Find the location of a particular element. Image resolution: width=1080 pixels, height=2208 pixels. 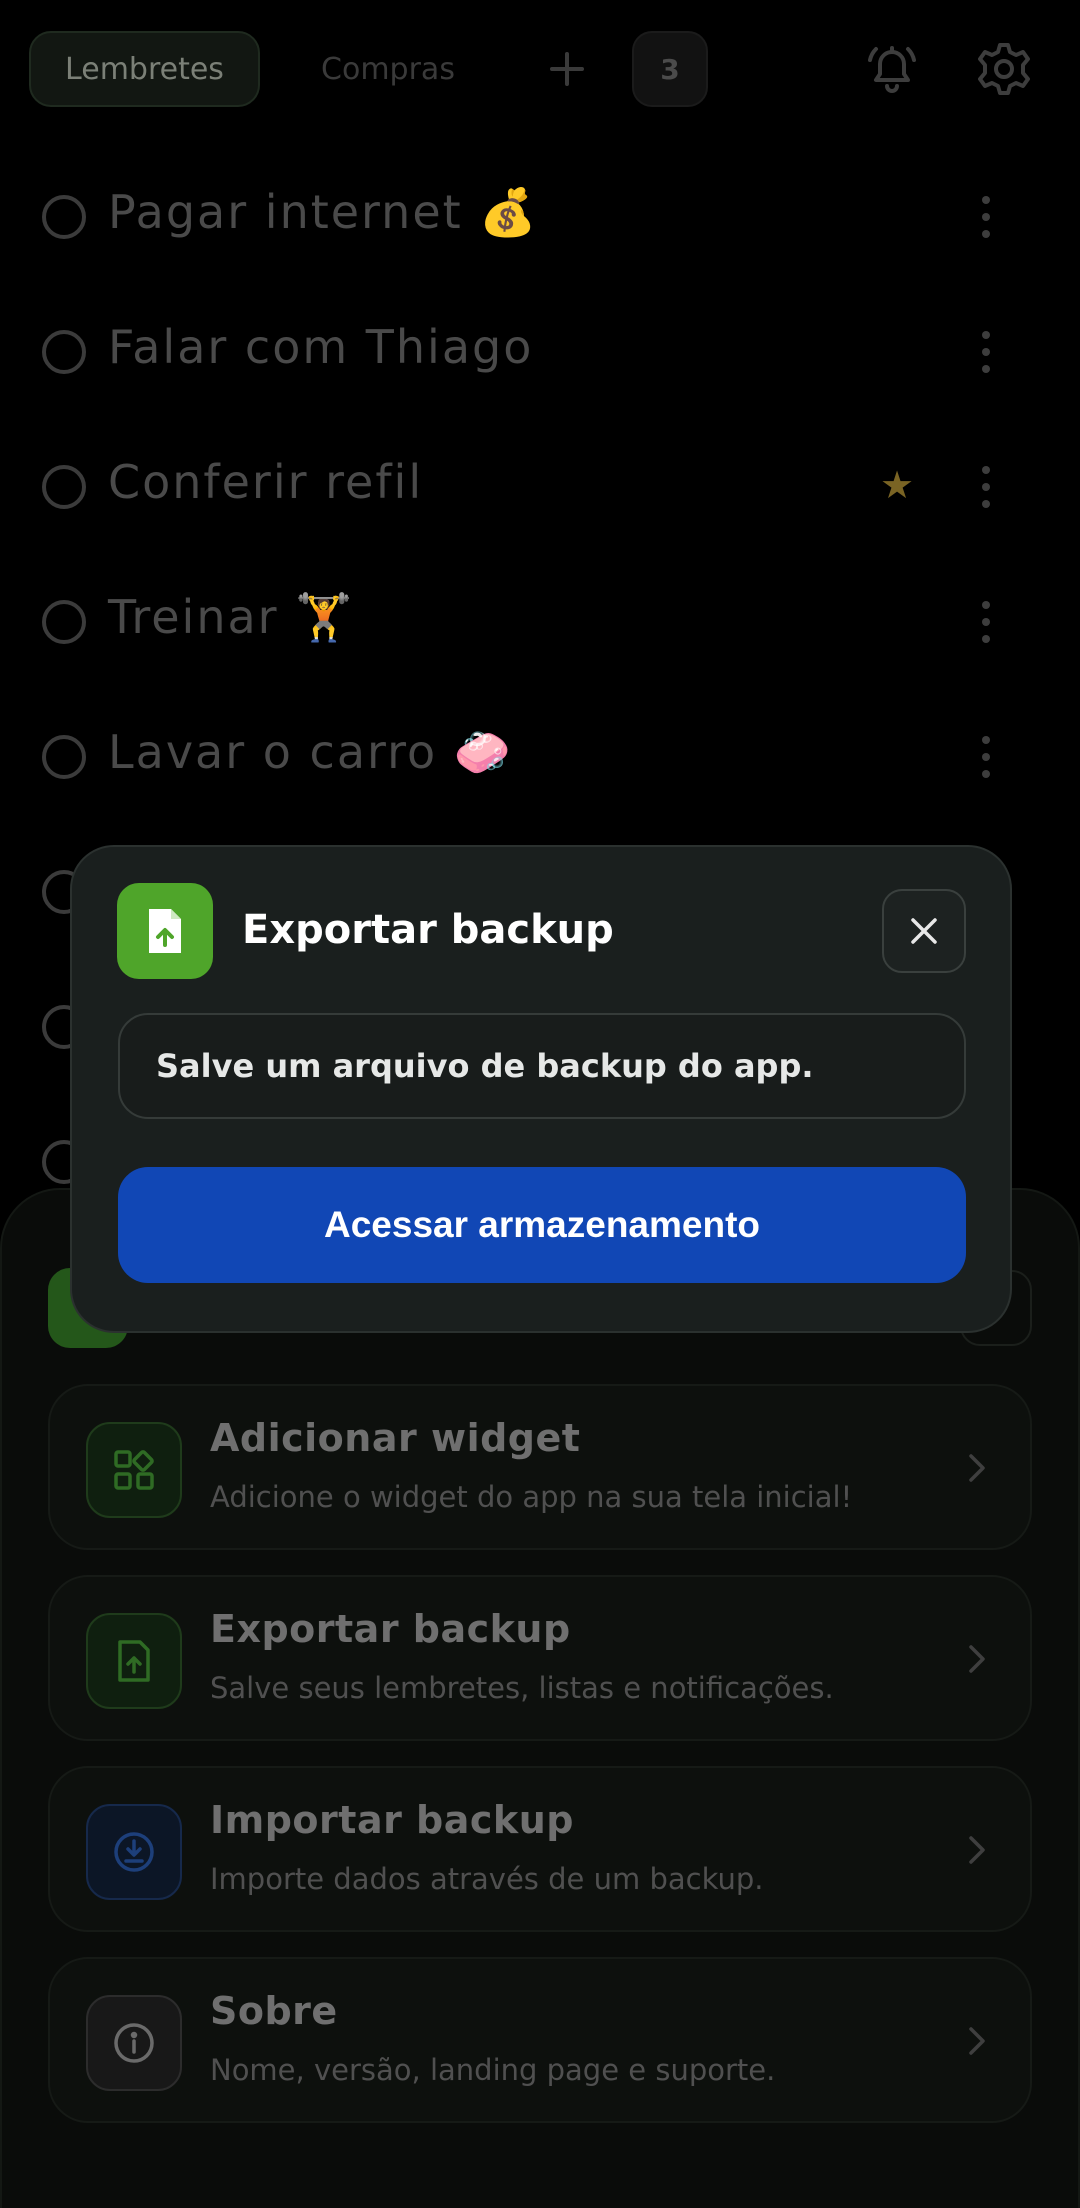

list-item: Treinar 🏋️ is located at coordinates (540, 620).